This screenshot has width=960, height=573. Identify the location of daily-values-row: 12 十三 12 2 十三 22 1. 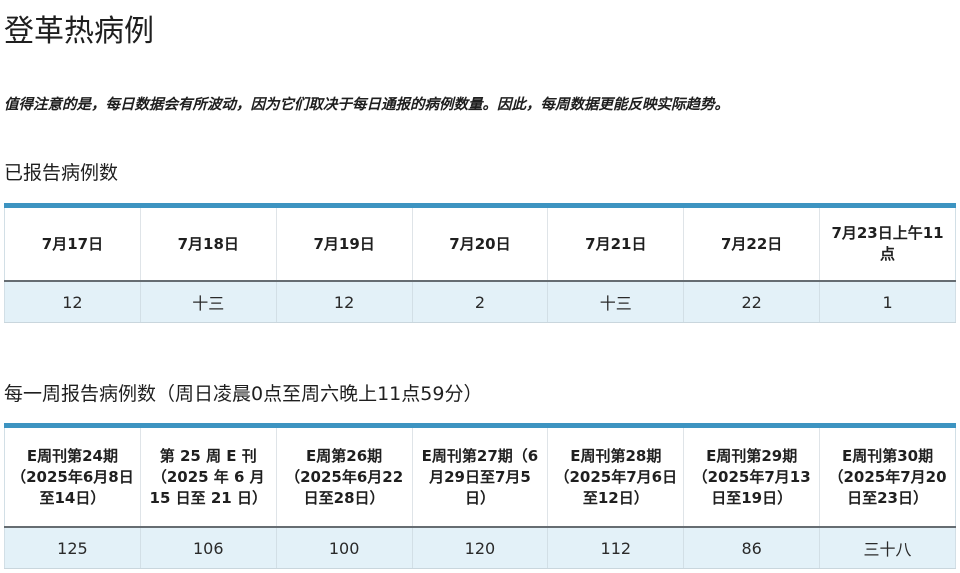
(480, 302).